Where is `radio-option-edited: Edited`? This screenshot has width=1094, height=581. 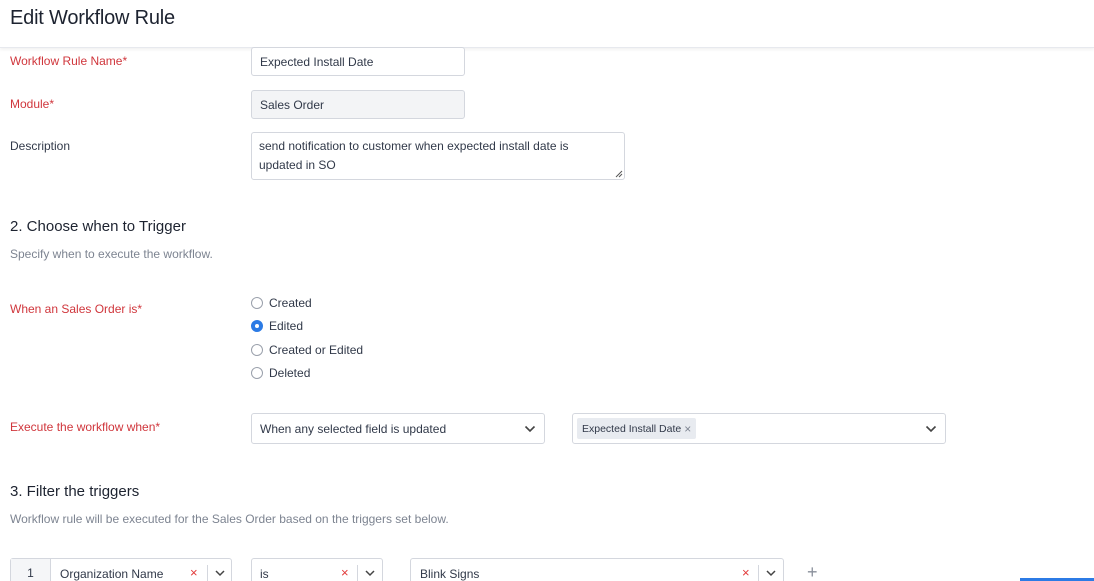 radio-option-edited: Edited is located at coordinates (277, 326).